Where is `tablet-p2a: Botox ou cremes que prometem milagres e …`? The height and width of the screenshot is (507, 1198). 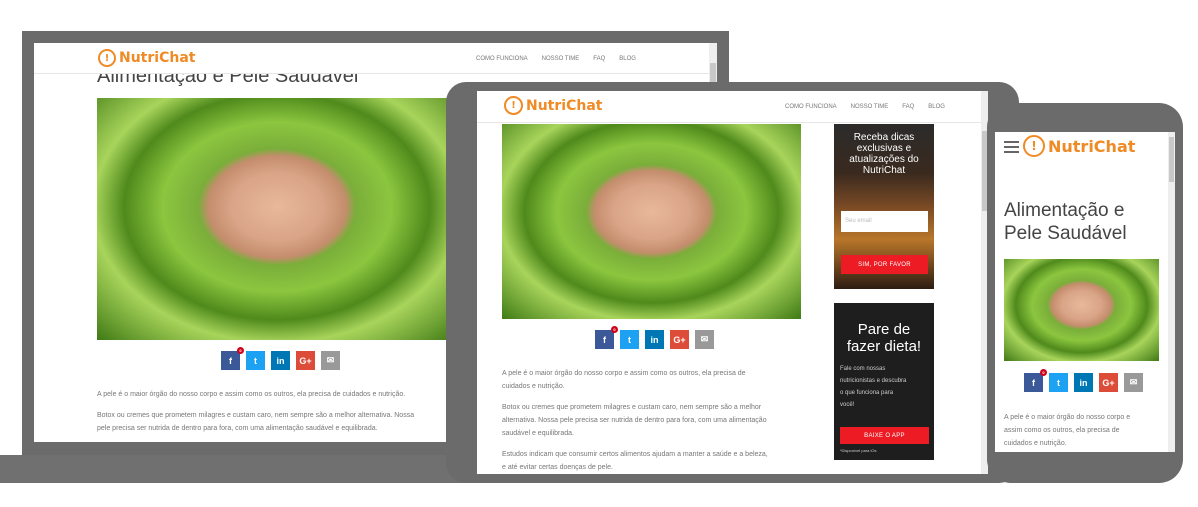 tablet-p2a: Botox ou cremes que prometem milagres e … is located at coordinates (632, 407).